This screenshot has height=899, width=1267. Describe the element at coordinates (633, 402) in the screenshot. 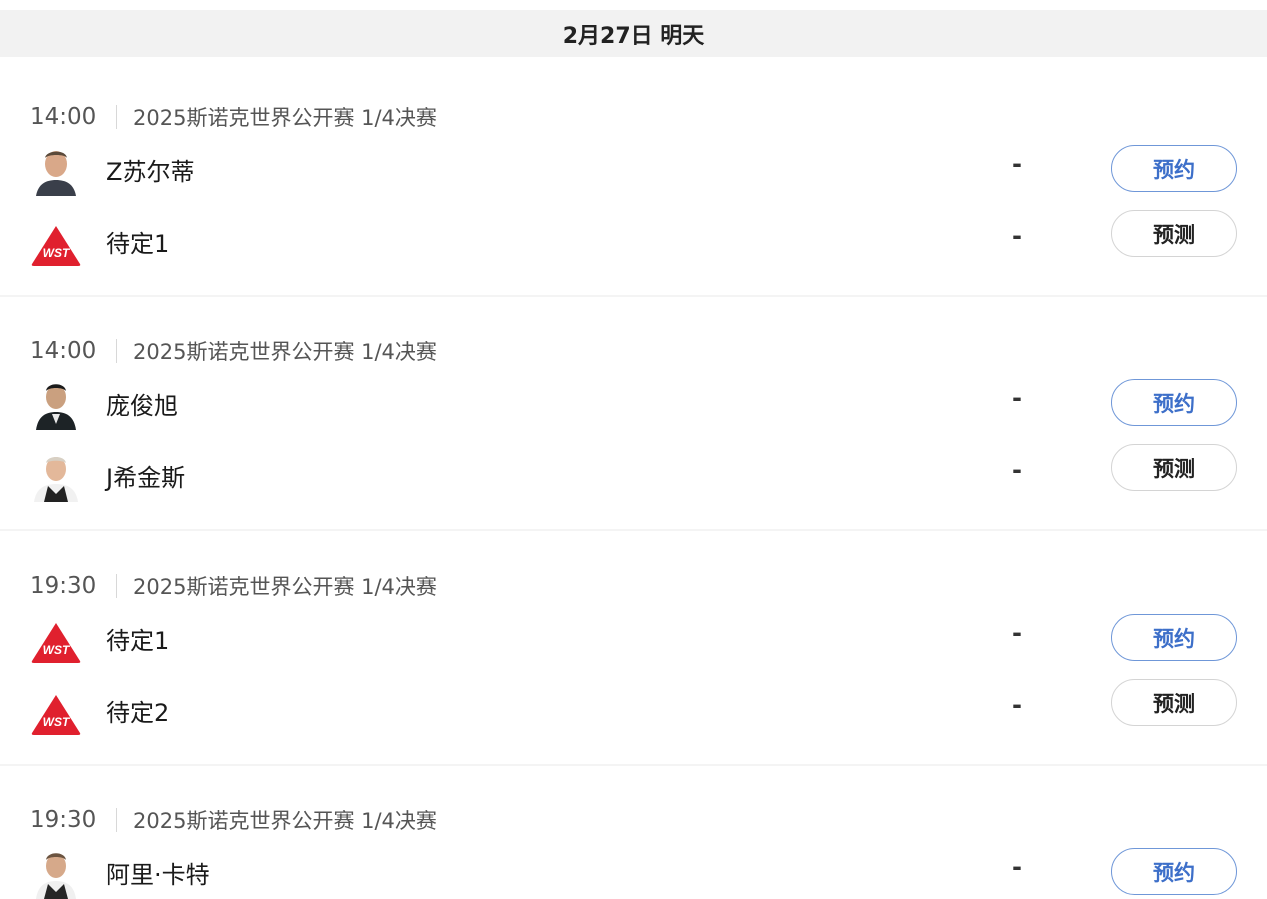

I see `player-row: 庞俊旭 - 预约` at that location.